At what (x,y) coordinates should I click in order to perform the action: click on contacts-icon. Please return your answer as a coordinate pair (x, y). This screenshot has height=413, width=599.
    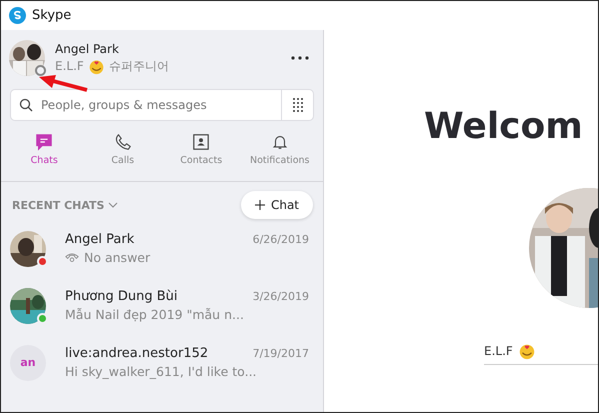
    Looking at the image, I should click on (201, 142).